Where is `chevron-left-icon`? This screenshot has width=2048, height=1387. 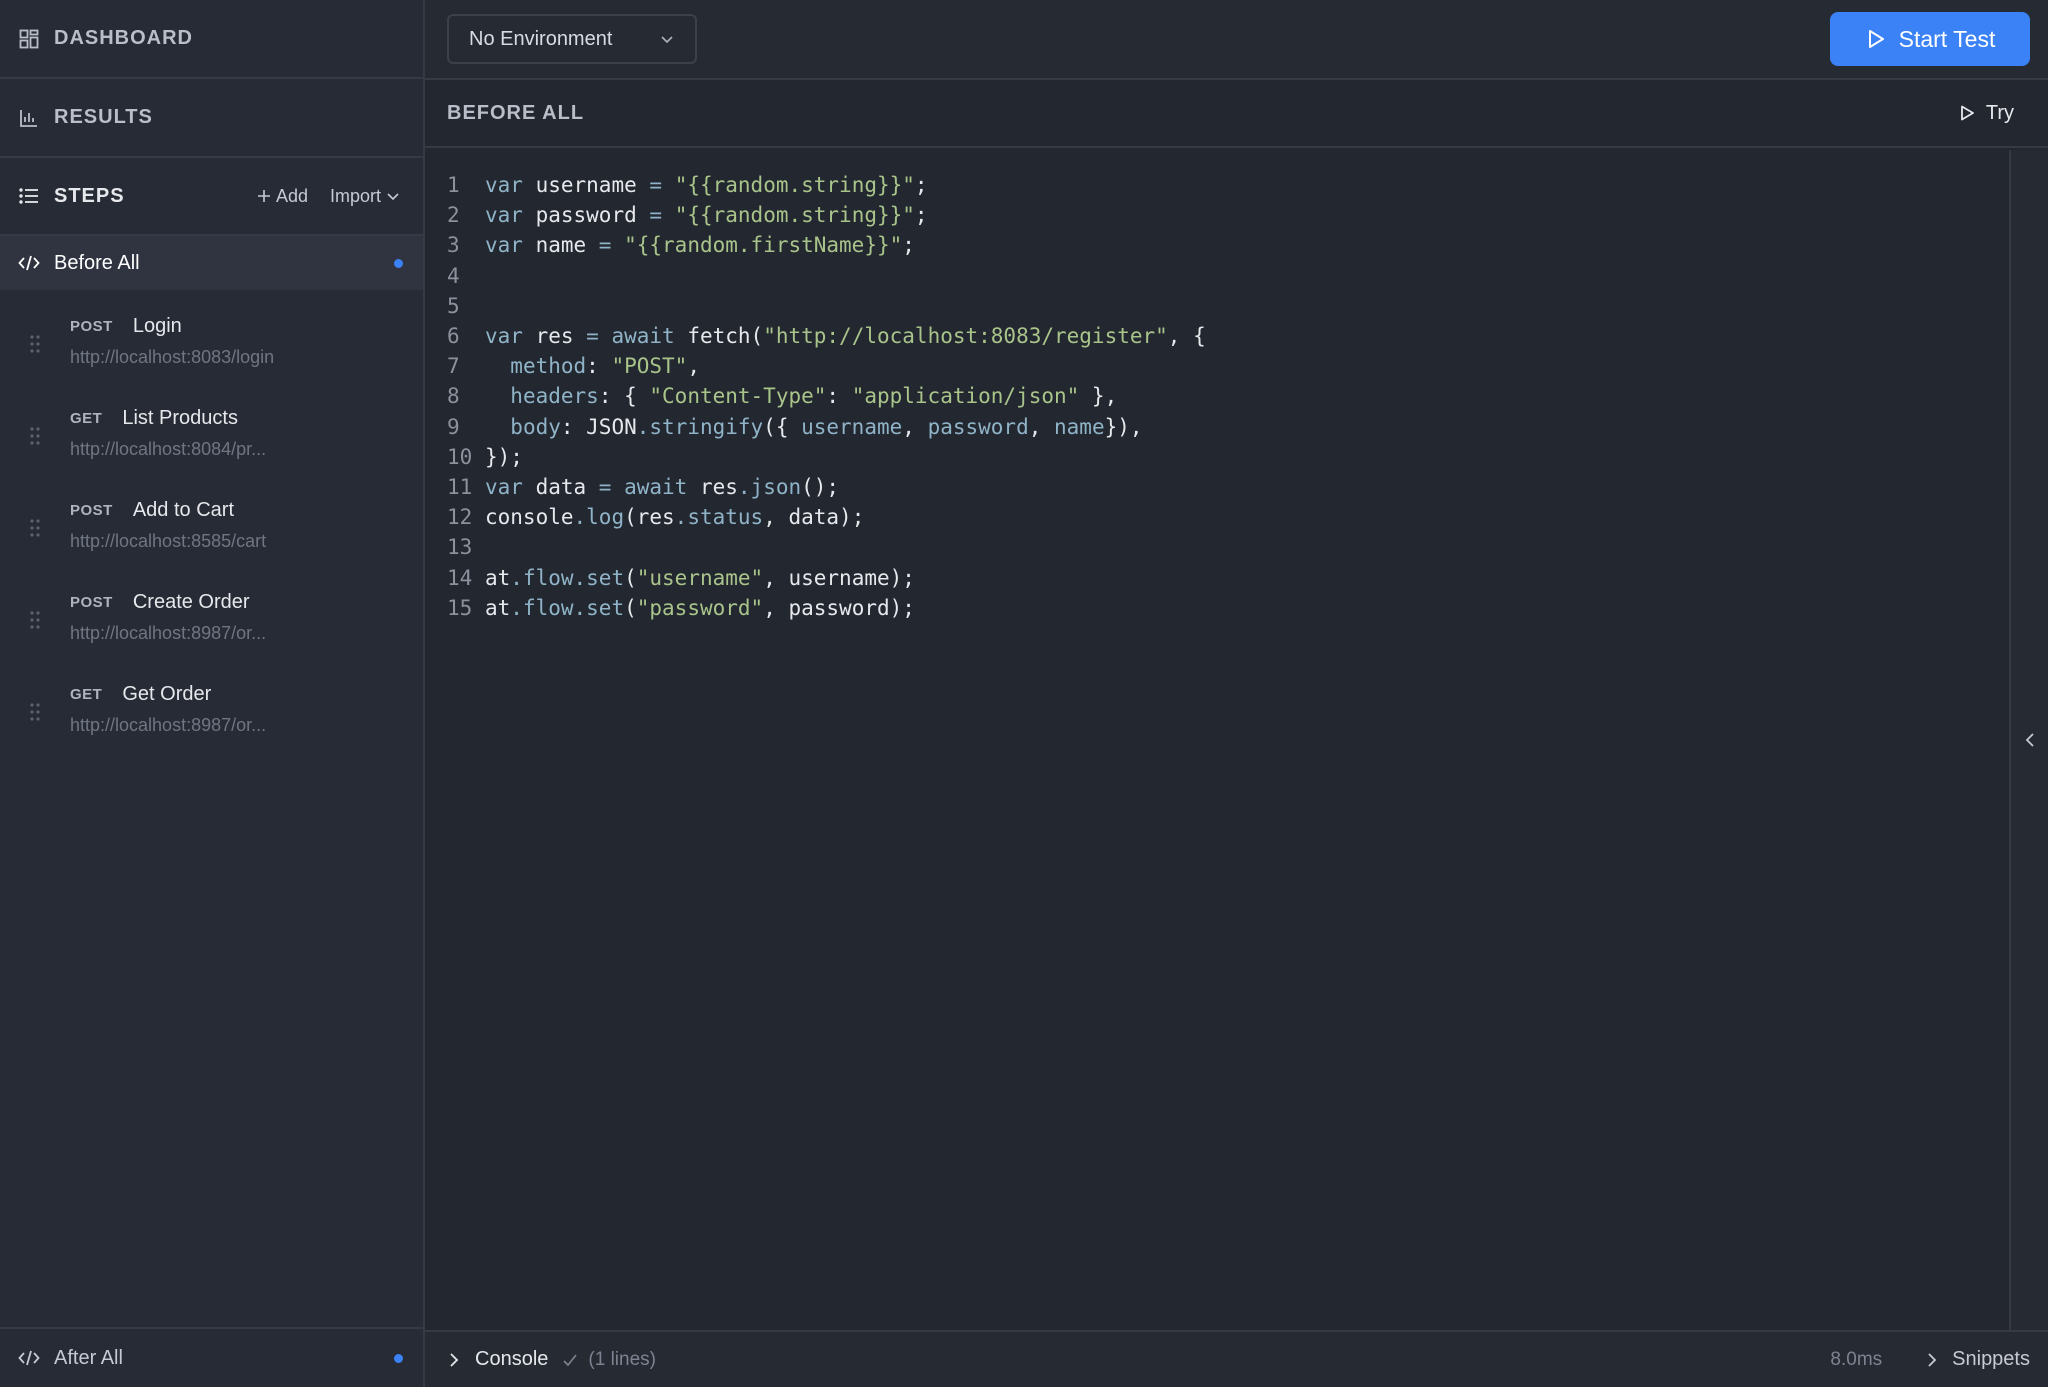
chevron-left-icon is located at coordinates (2029, 740).